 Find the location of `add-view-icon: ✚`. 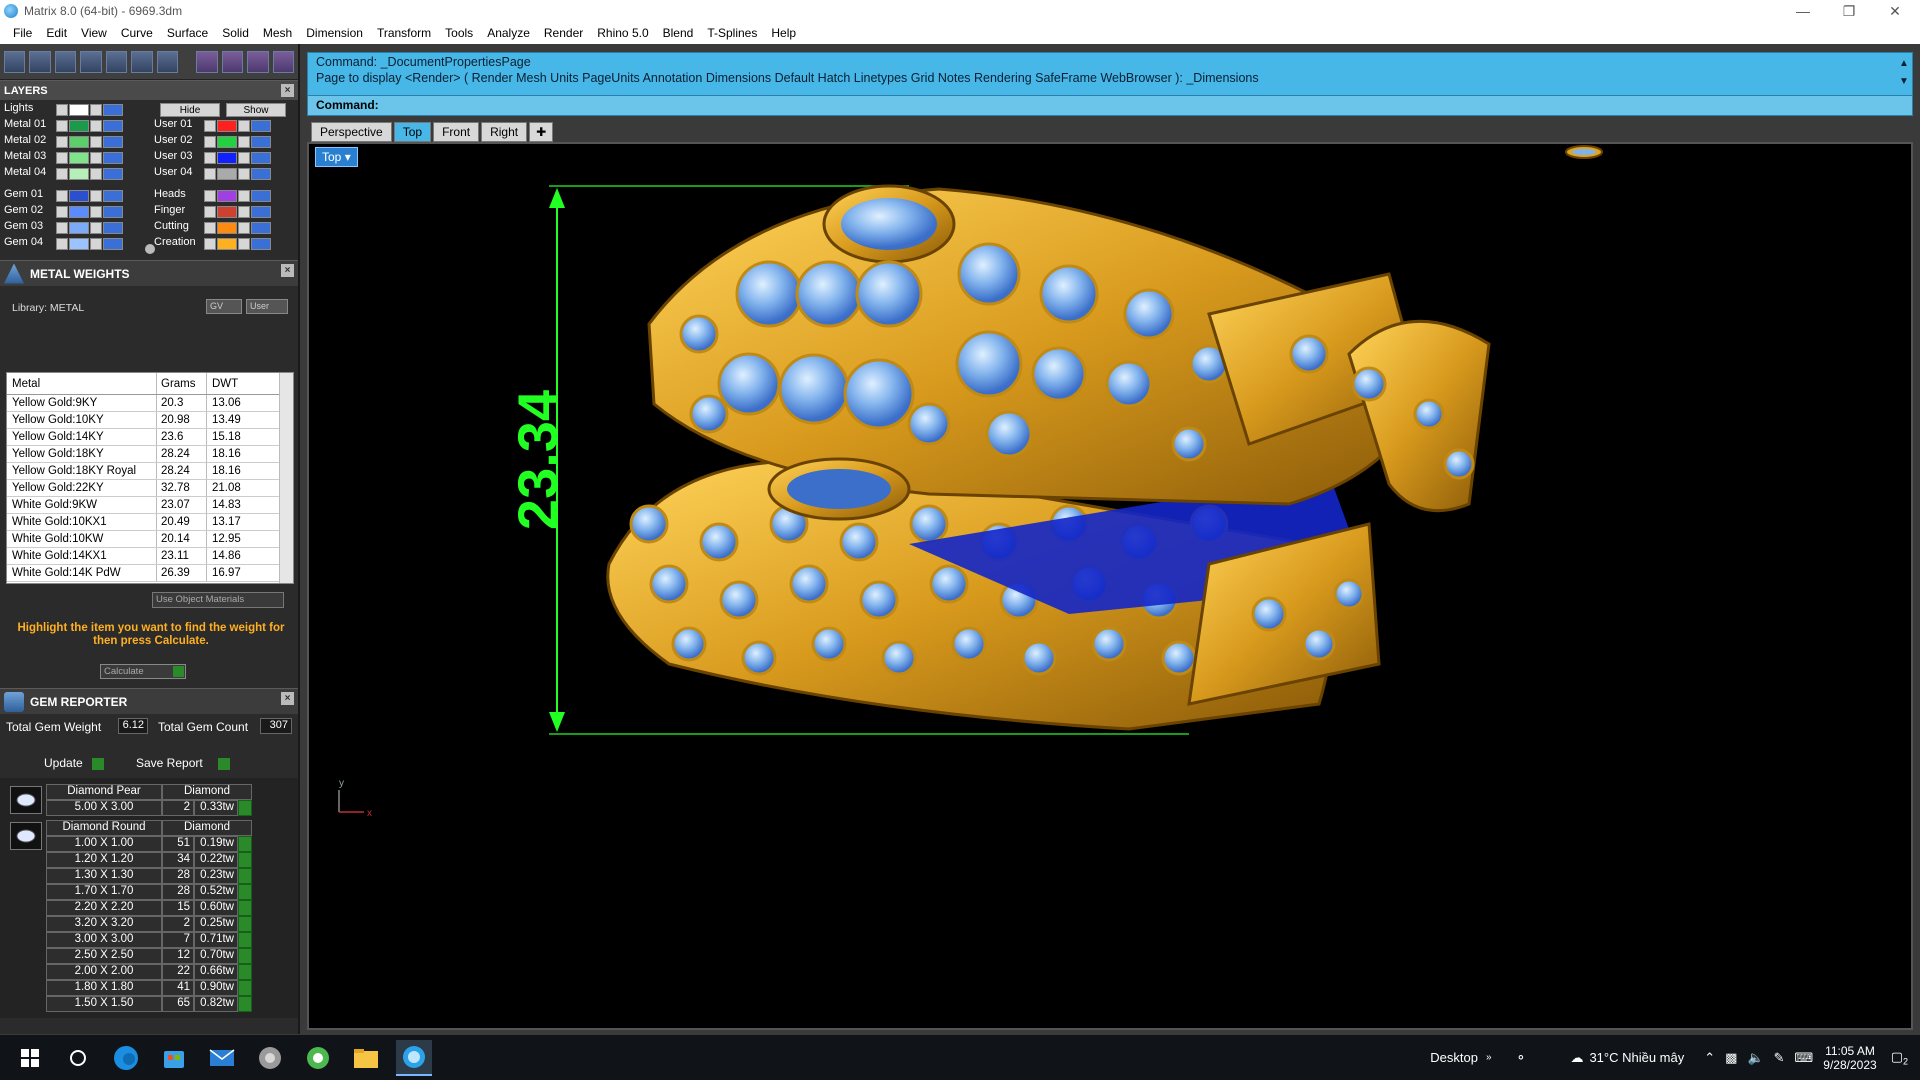

add-view-icon: ✚ is located at coordinates (541, 132).